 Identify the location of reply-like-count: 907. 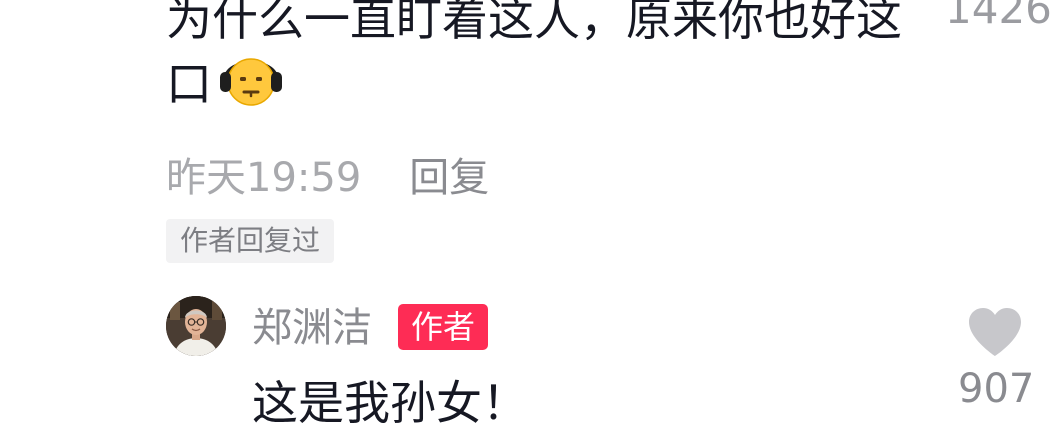
(996, 389).